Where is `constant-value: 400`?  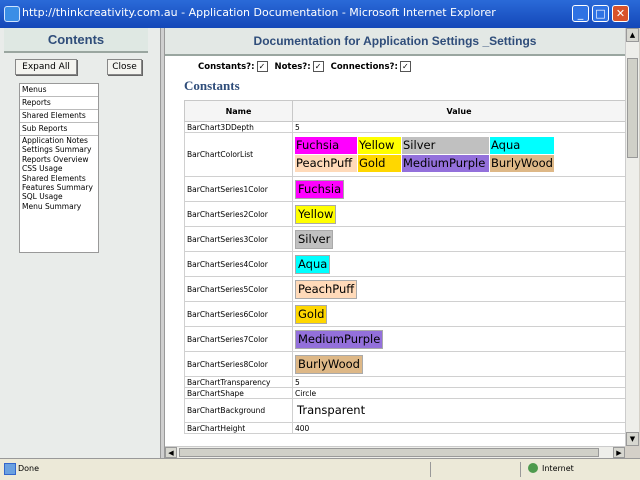
constant-value: 400 is located at coordinates (458, 428).